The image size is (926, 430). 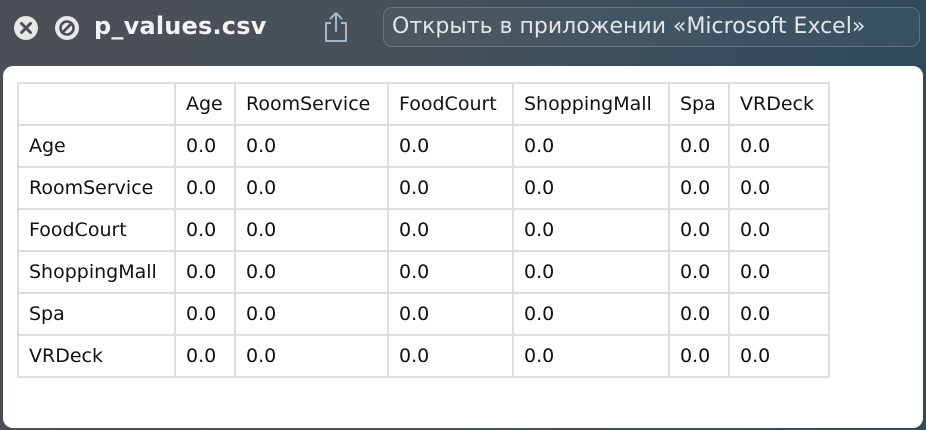 What do you see at coordinates (205, 104) in the screenshot?
I see `column-header: Age` at bounding box center [205, 104].